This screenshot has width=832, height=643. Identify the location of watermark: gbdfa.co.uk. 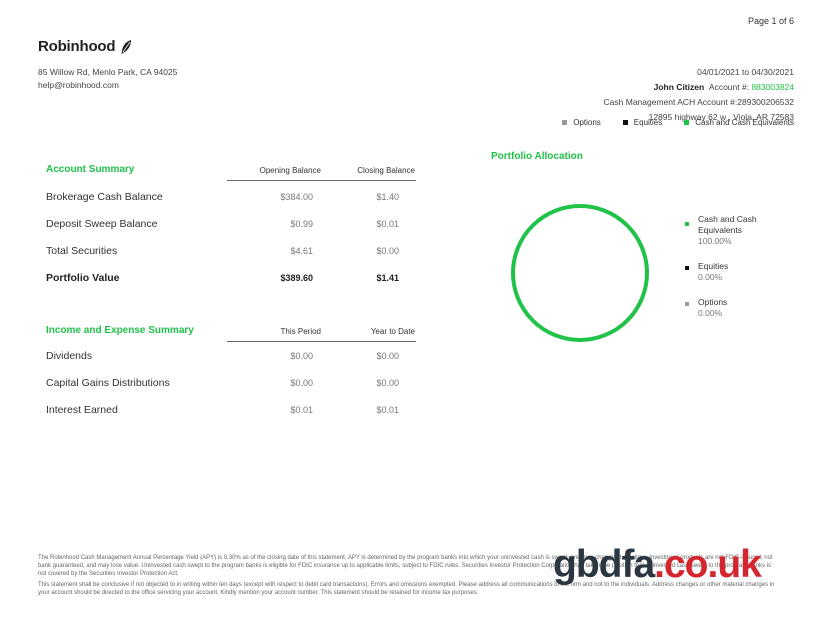
(657, 565).